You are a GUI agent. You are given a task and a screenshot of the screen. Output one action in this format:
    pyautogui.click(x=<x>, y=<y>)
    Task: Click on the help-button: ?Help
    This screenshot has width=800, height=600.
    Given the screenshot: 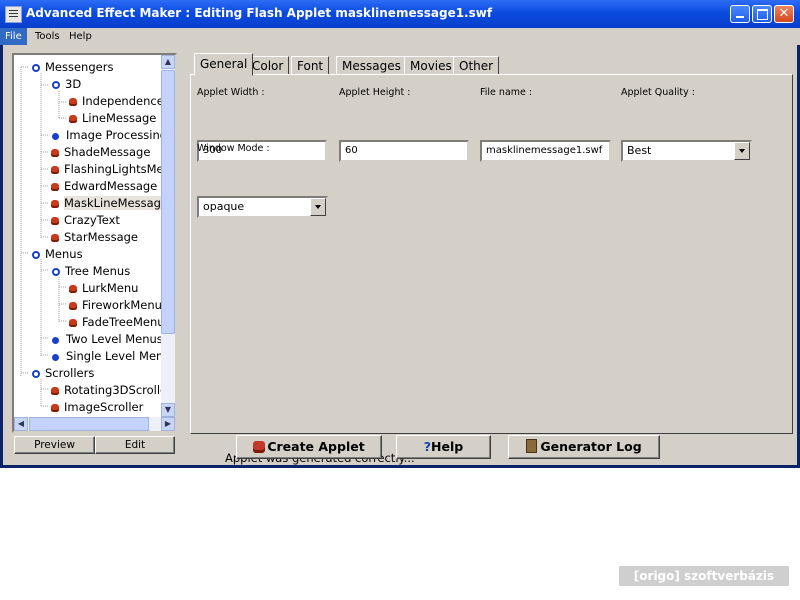 What is the action you would take?
    pyautogui.click(x=443, y=447)
    